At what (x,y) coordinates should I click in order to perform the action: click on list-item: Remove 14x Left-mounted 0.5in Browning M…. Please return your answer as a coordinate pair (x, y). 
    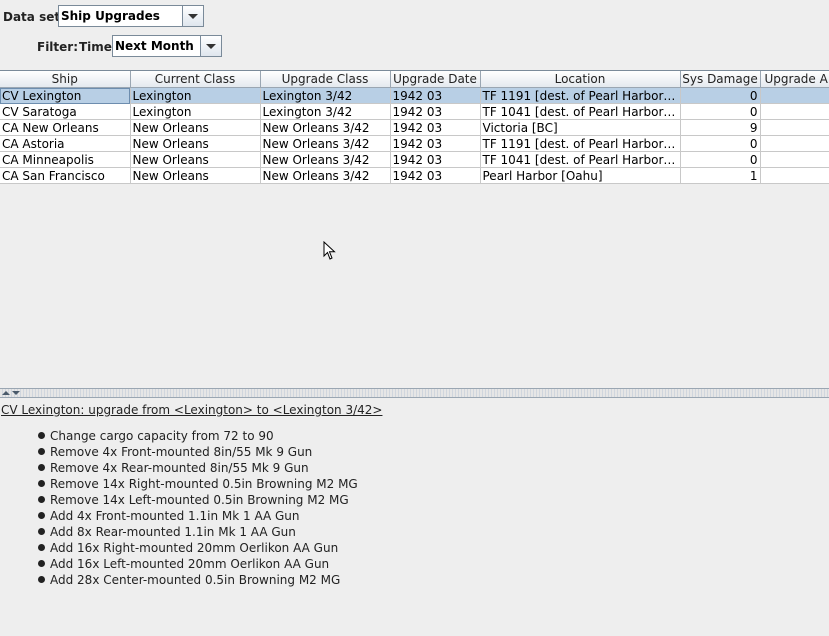
    Looking at the image, I should click on (197, 500).